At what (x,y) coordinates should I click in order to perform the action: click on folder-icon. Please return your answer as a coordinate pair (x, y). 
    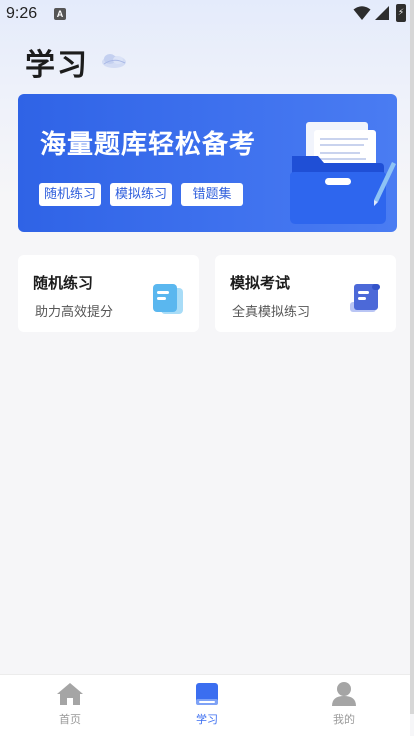
    Looking at the image, I should click on (343, 173).